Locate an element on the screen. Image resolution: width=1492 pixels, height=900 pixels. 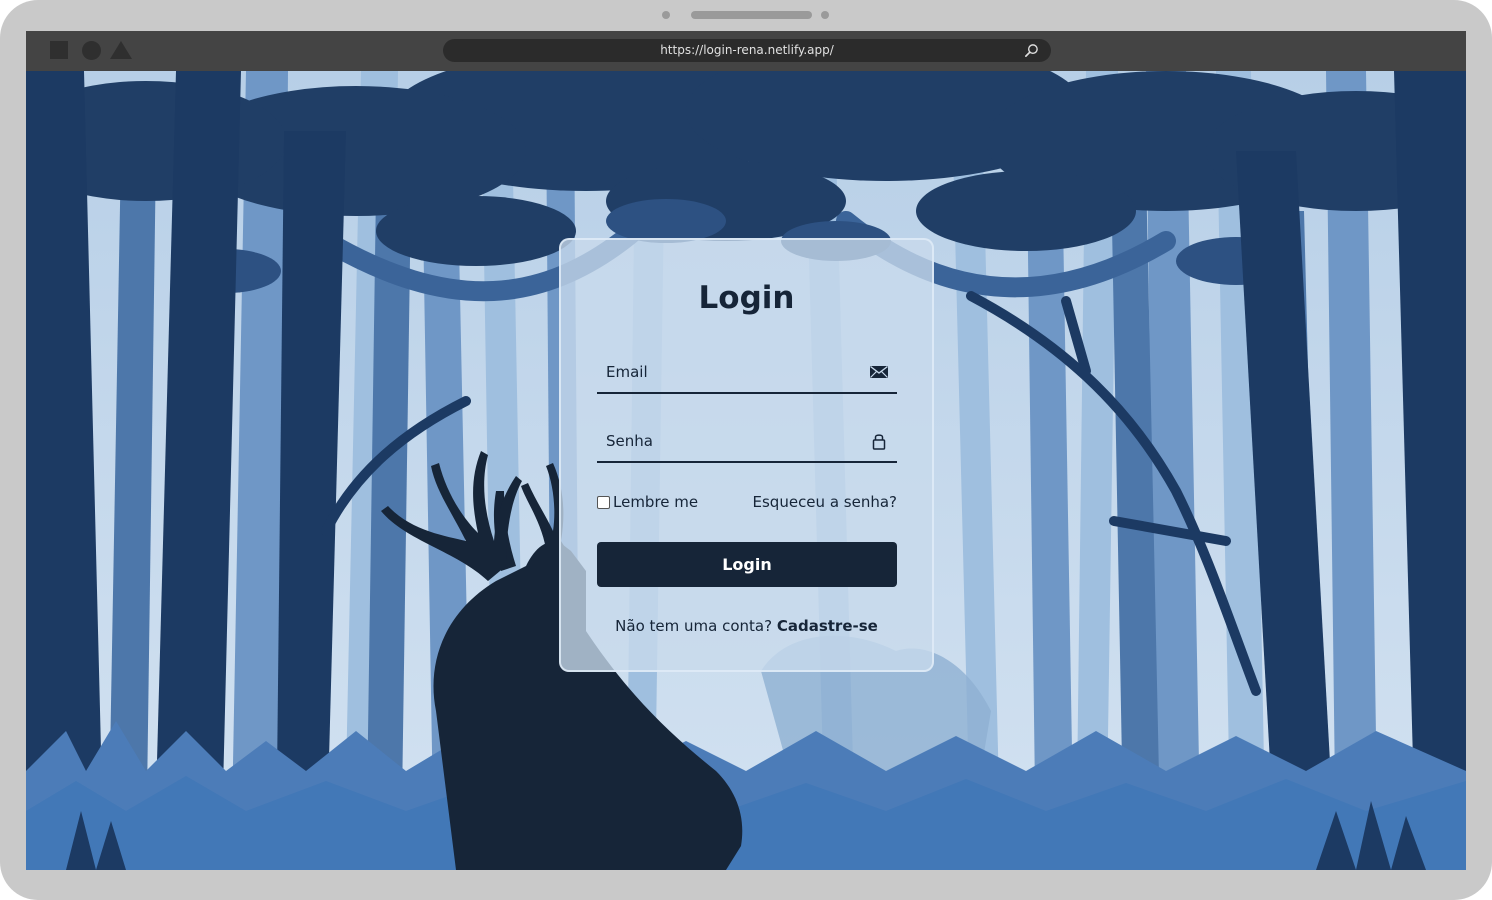
email-field is located at coordinates (727, 372).